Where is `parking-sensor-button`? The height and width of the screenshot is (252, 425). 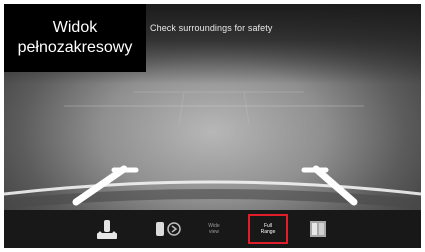
parking-sensor-button is located at coordinates (107, 229).